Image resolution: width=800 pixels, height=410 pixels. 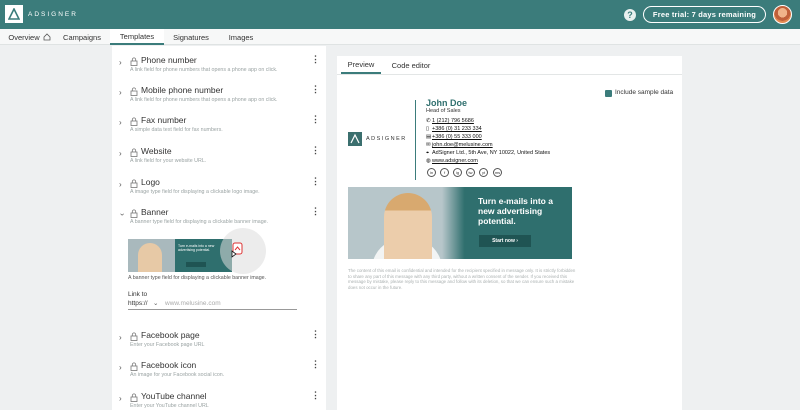 I want to click on free-trial-button: Free trial: 7 days remaining, so click(x=704, y=14).